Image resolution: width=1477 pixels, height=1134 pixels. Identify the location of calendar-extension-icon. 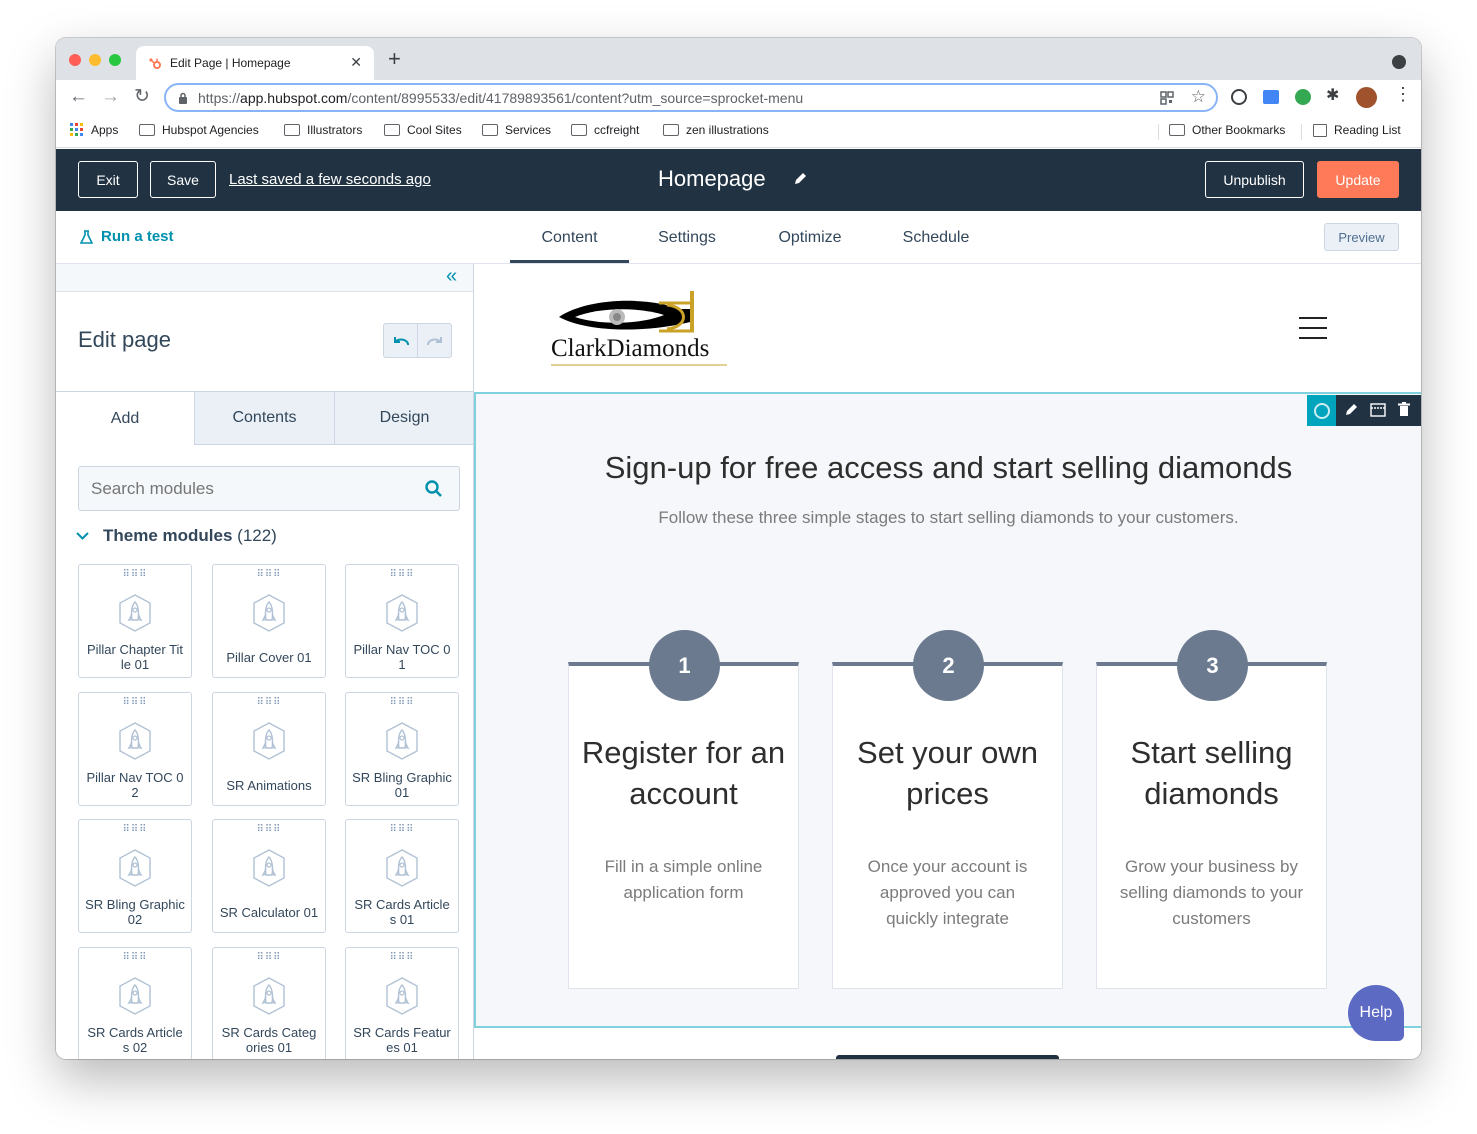
(1271, 97).